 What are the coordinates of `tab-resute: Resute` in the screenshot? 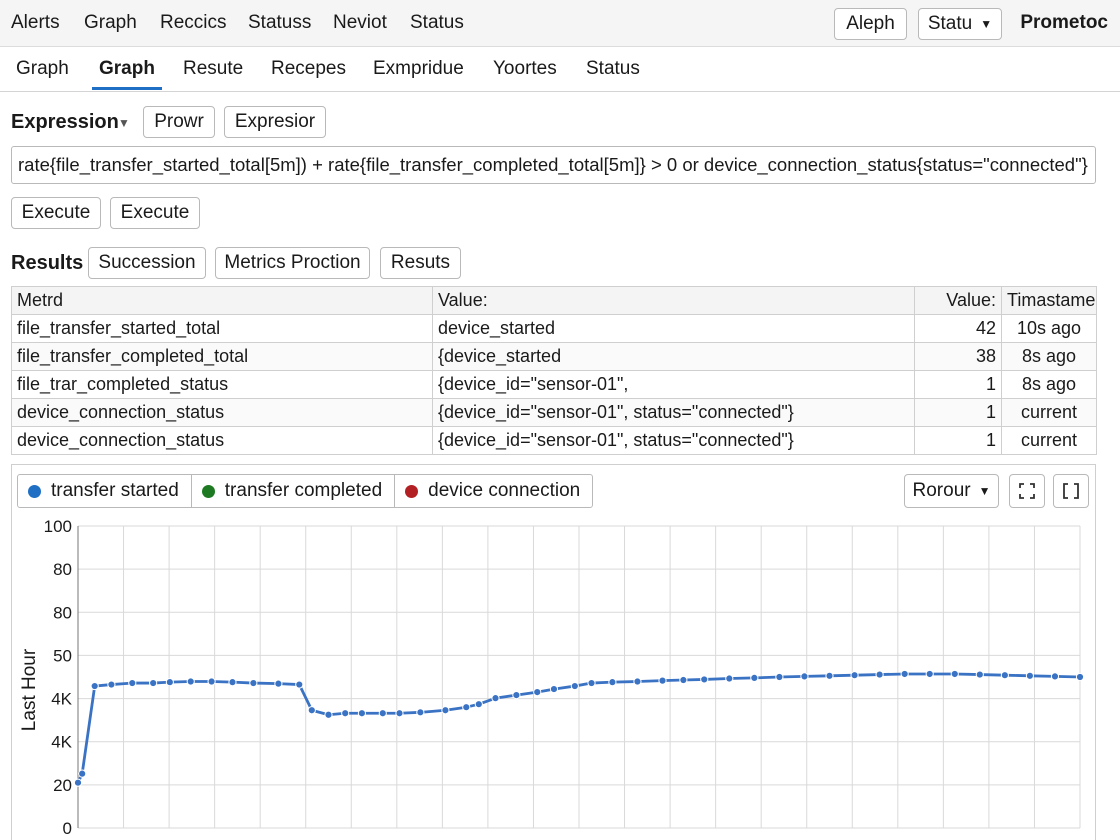 It's located at (213, 69).